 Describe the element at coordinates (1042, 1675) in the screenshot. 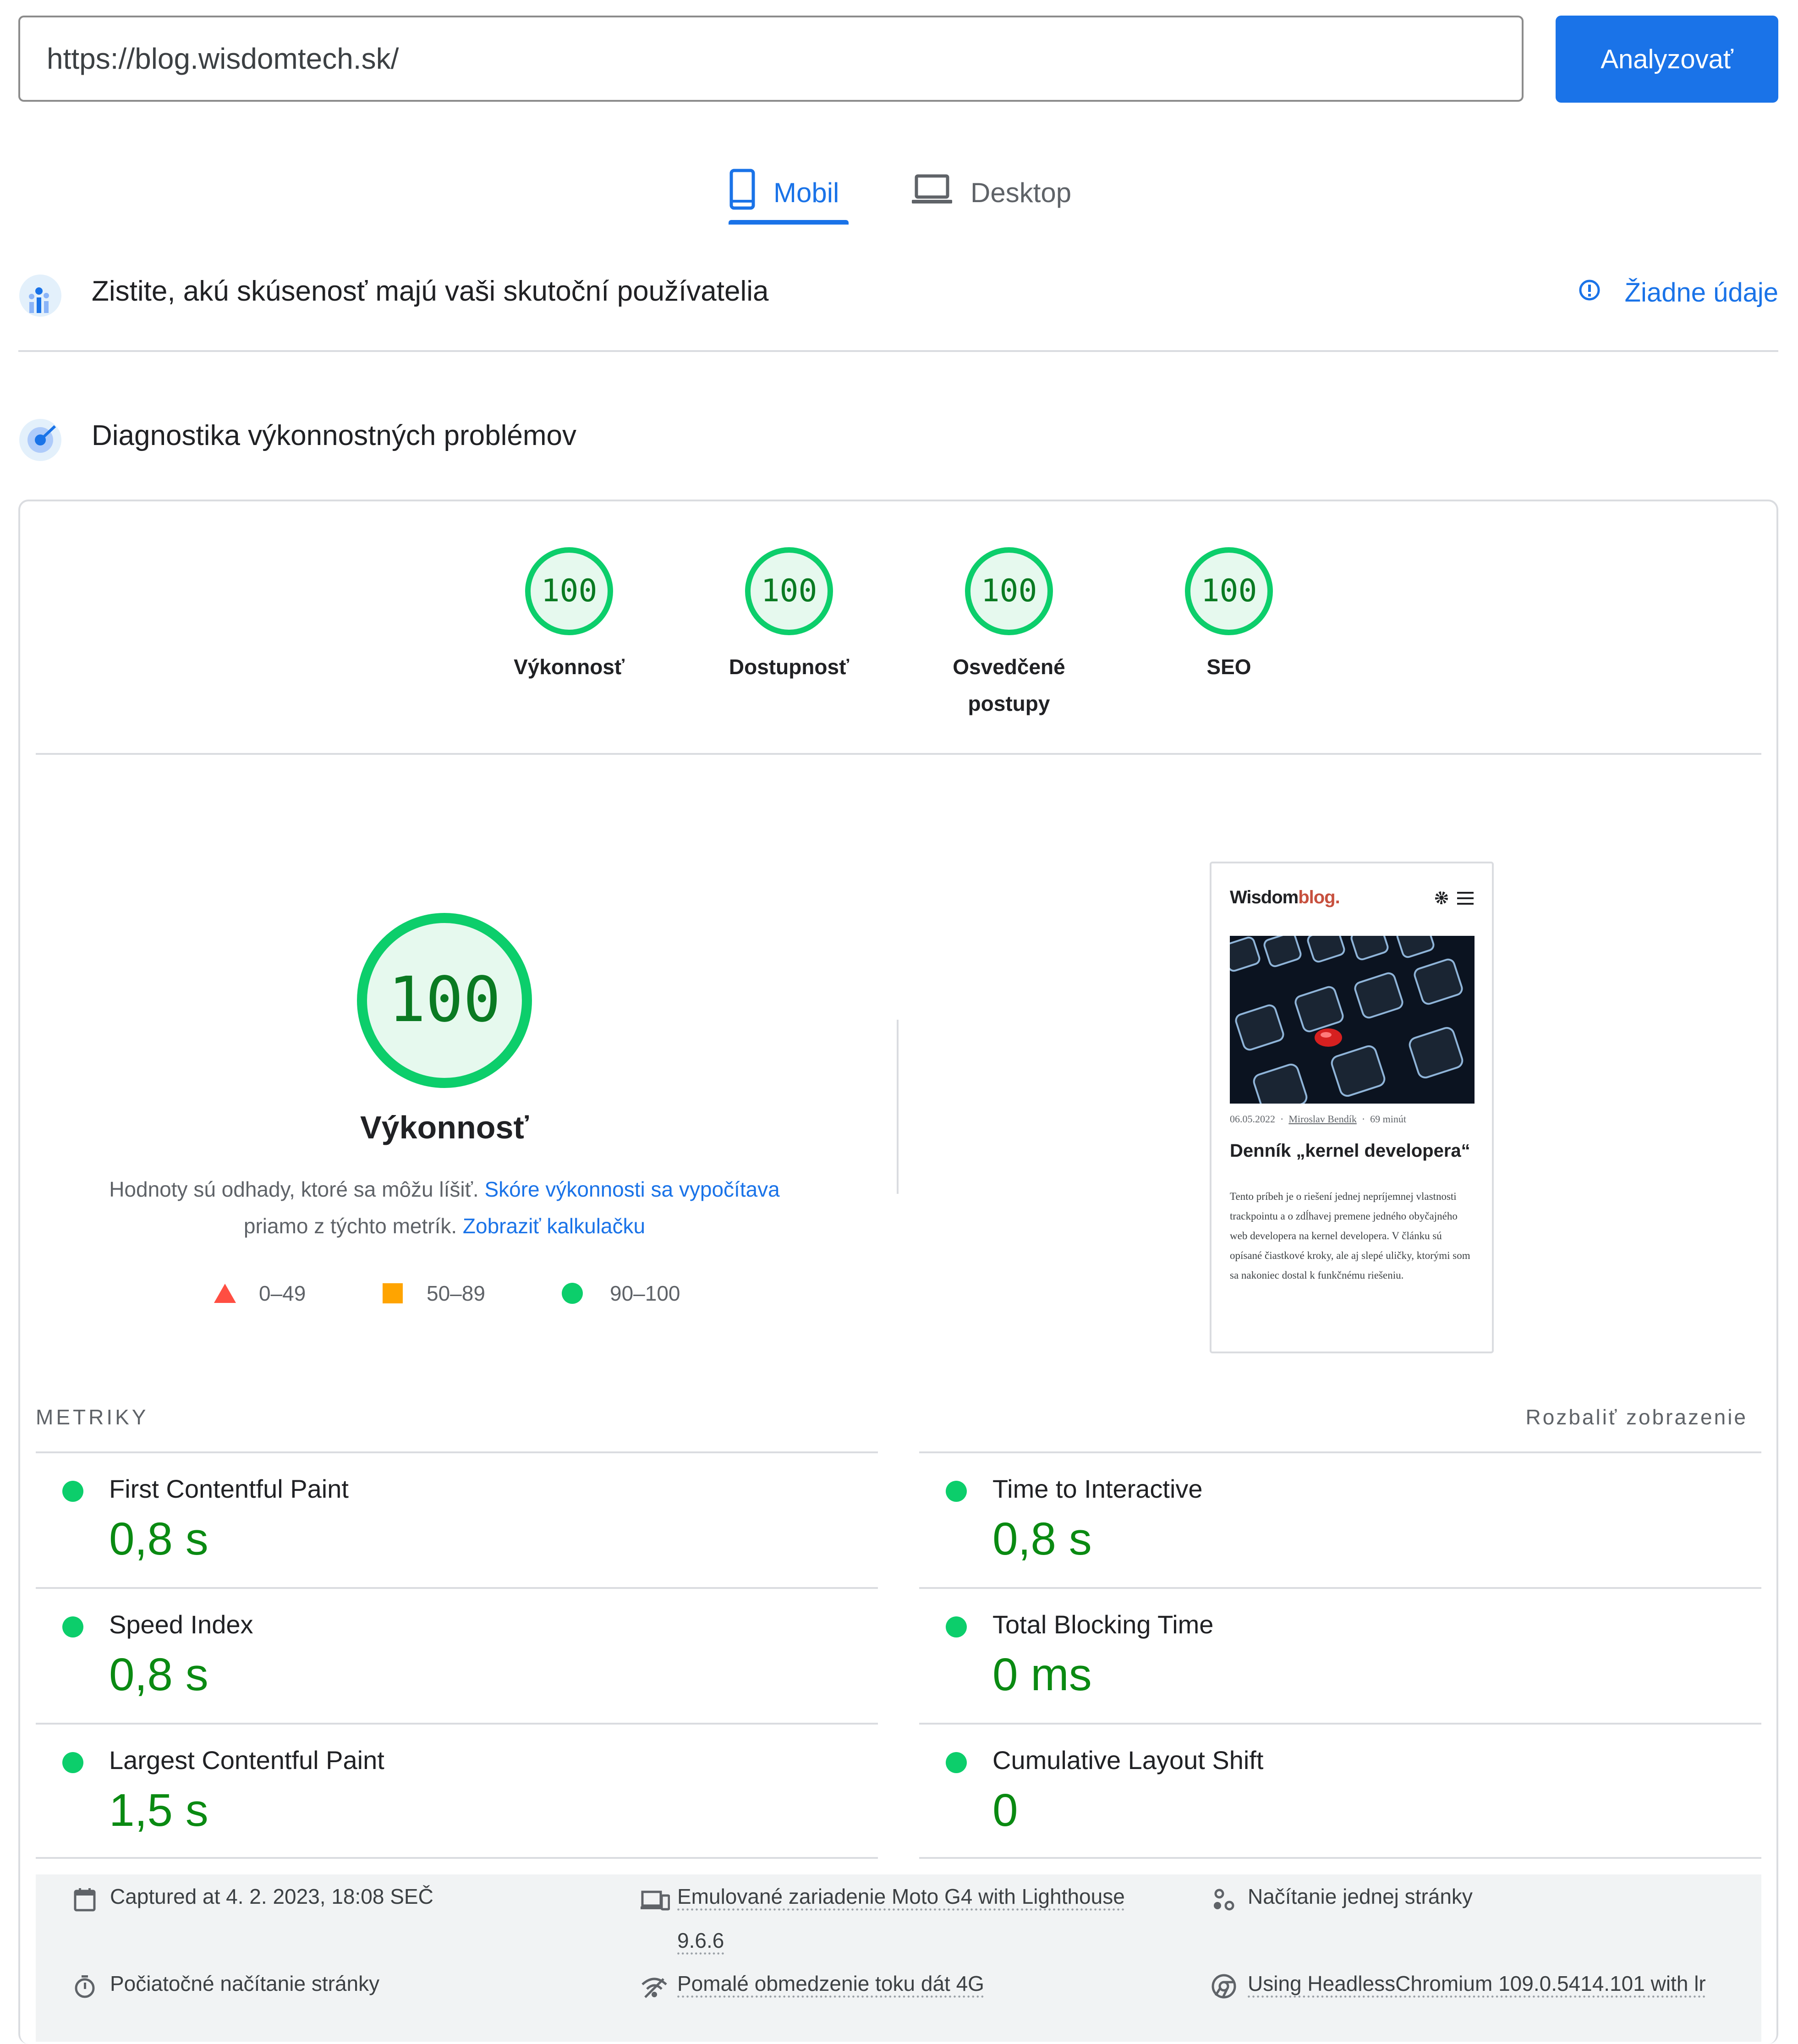

I see `metric-value: 0 ms` at that location.